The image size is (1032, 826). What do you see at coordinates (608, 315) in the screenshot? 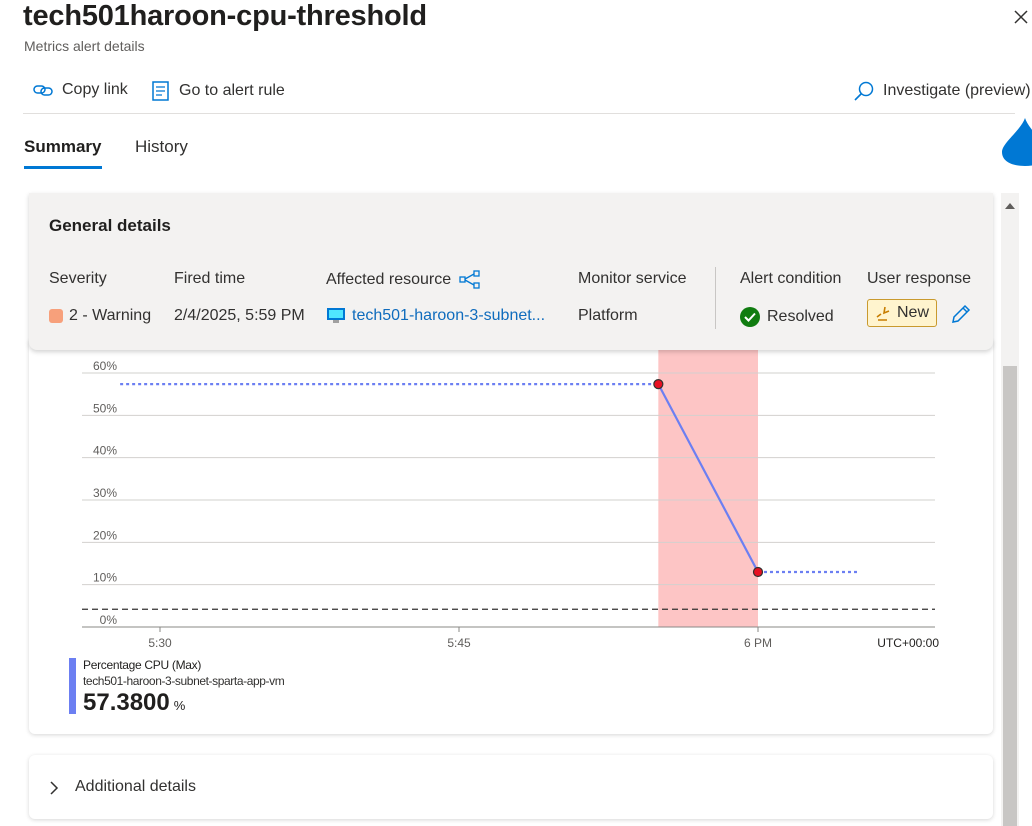
I see `monitor-service-value: Platform` at bounding box center [608, 315].